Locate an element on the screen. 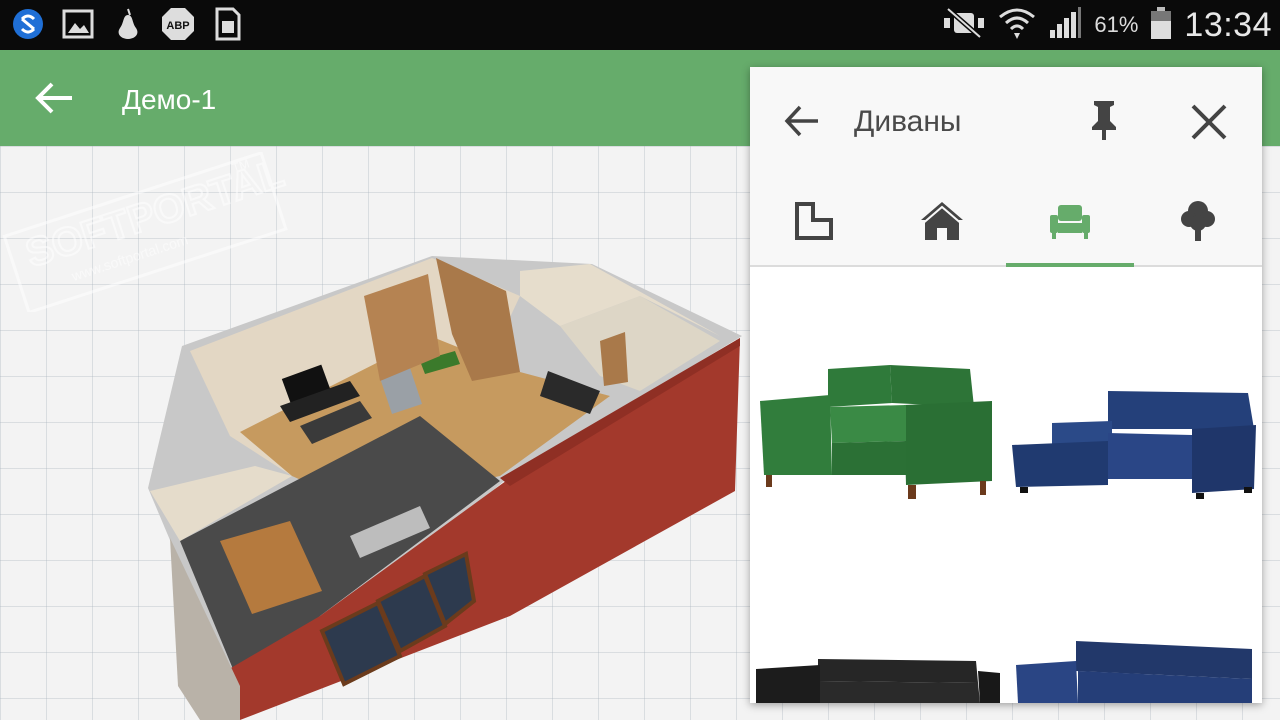 This screenshot has height=720, width=1280. tab-garden is located at coordinates (1198, 221).